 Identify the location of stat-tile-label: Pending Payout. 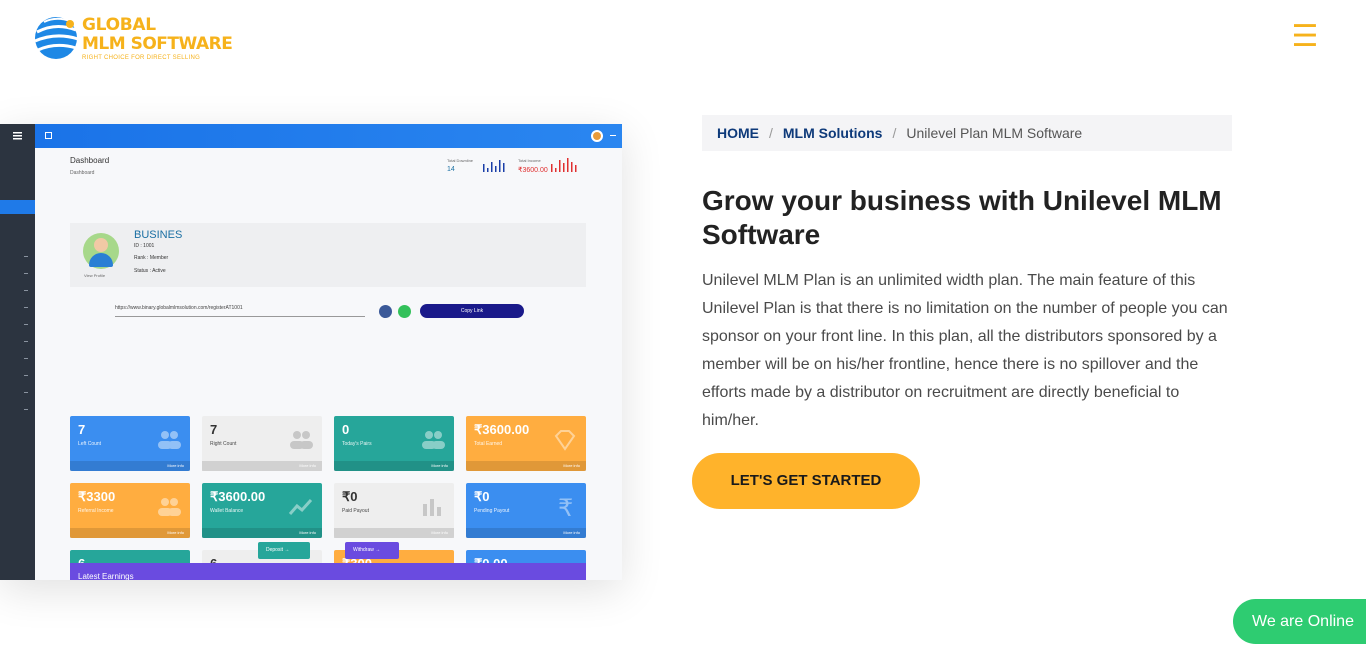
(492, 511).